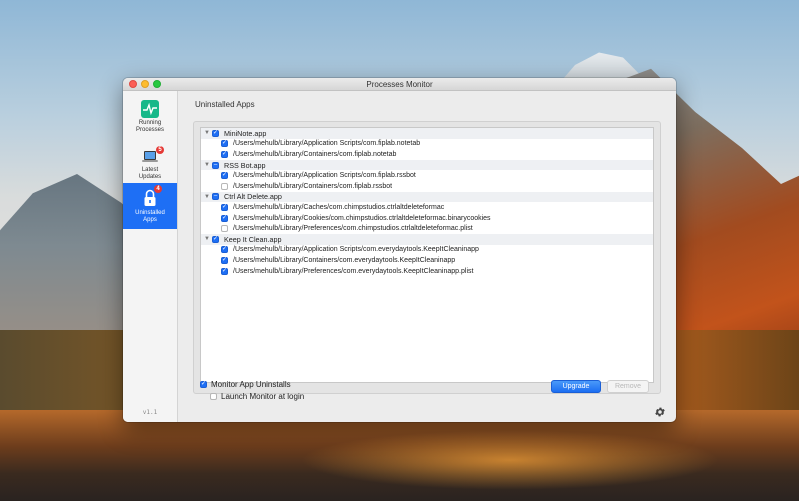 The image size is (799, 501). I want to click on laptop-icon: 5, so click(152, 155).